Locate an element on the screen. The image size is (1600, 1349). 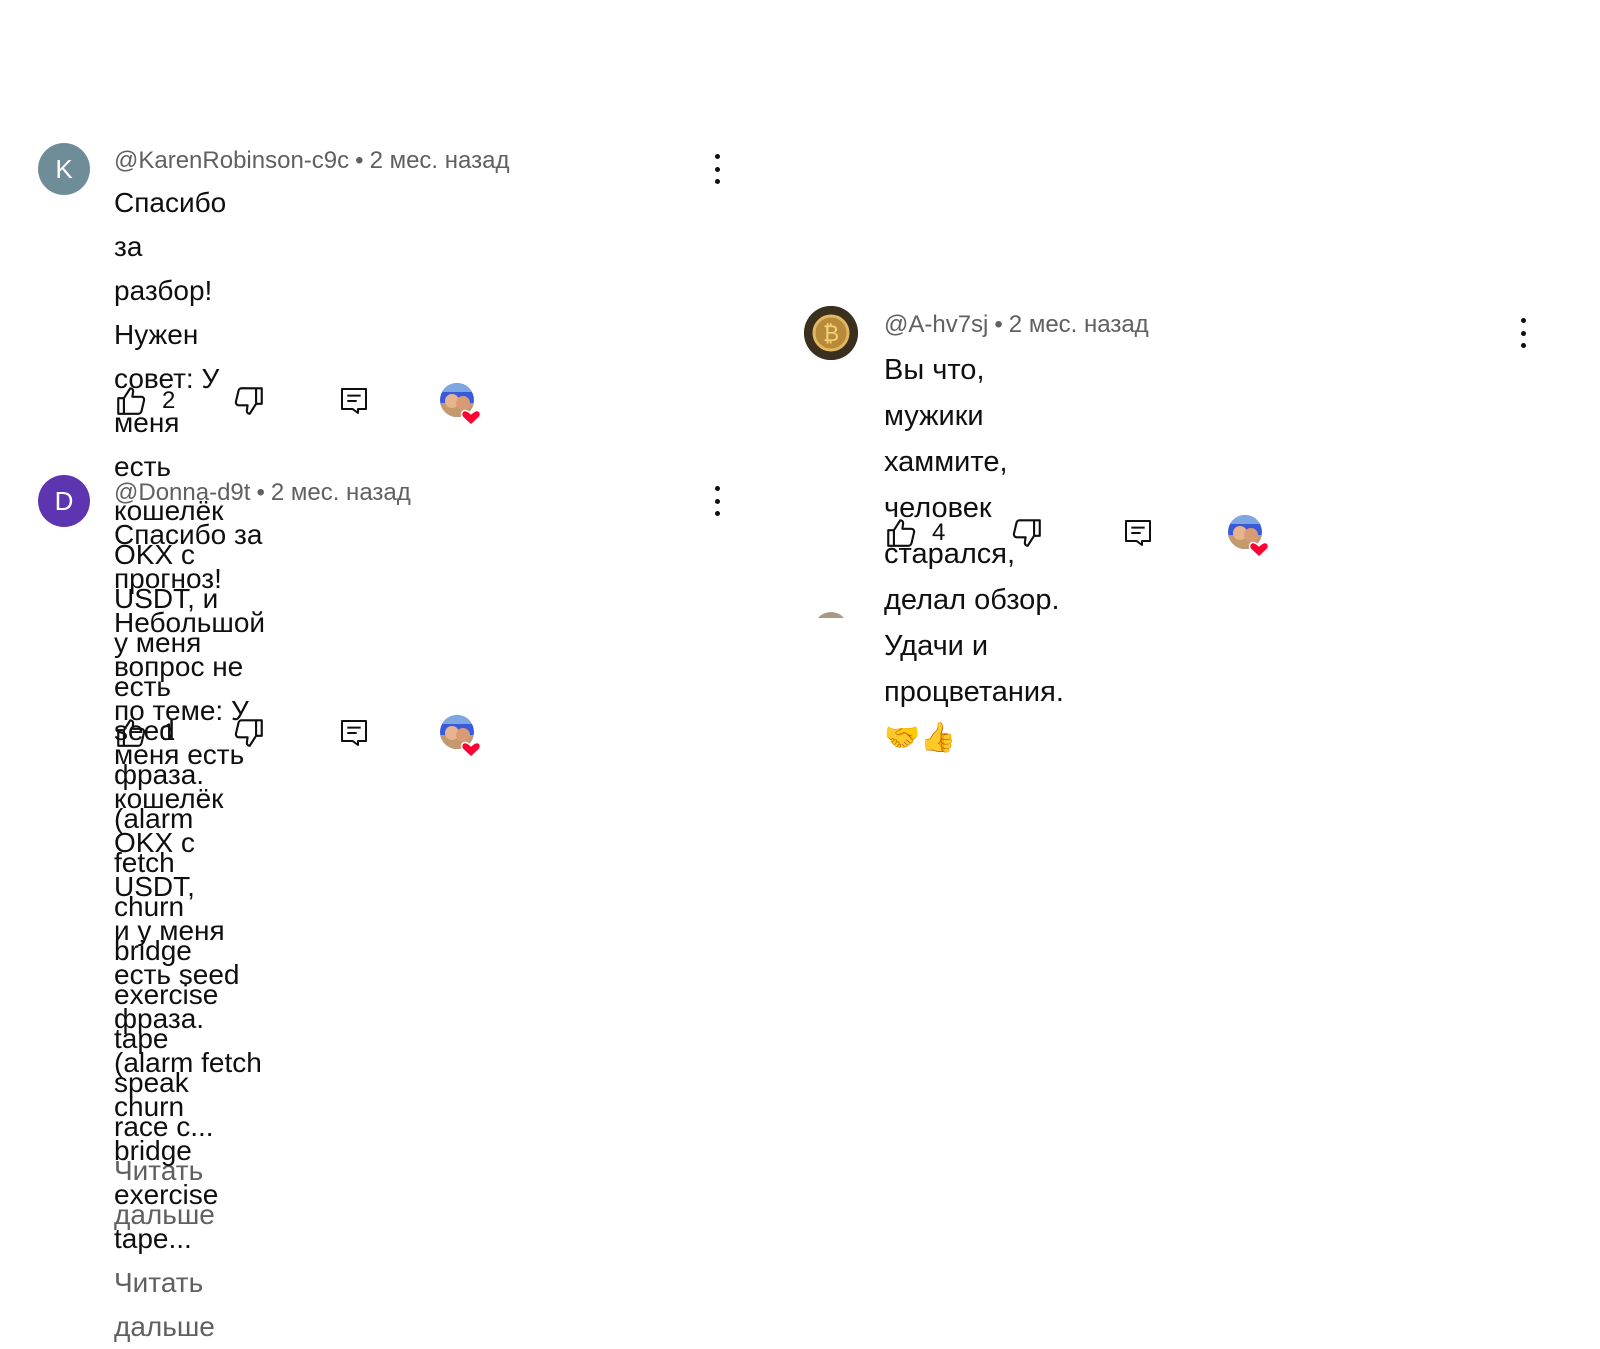
like-count: 2 is located at coordinates (169, 400).